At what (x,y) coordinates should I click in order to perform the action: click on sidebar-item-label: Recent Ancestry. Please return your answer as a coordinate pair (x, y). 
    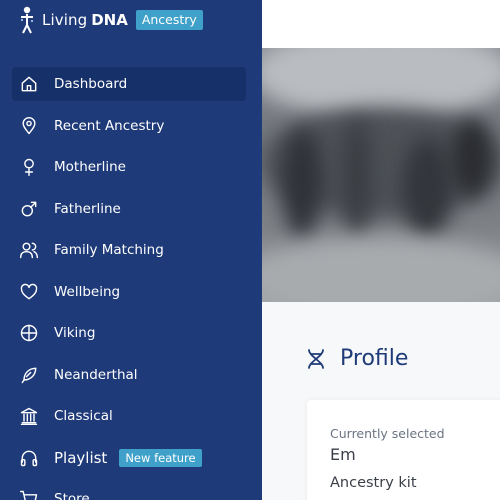
    Looking at the image, I should click on (109, 125).